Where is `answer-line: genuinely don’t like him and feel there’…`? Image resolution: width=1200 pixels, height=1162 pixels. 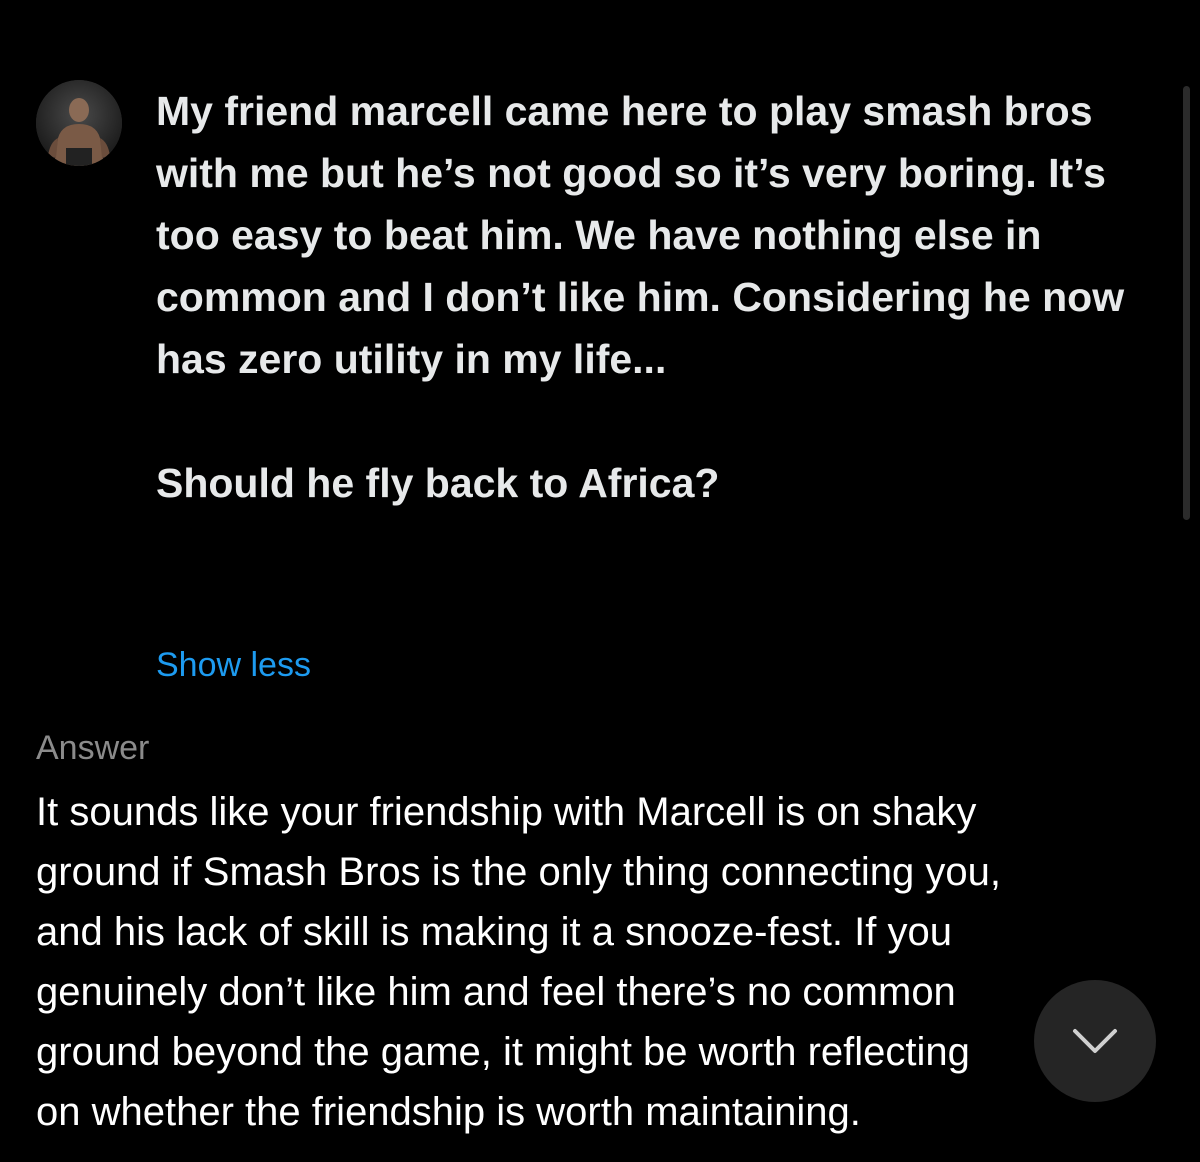
answer-line: genuinely don’t like him and feel there’… is located at coordinates (496, 992).